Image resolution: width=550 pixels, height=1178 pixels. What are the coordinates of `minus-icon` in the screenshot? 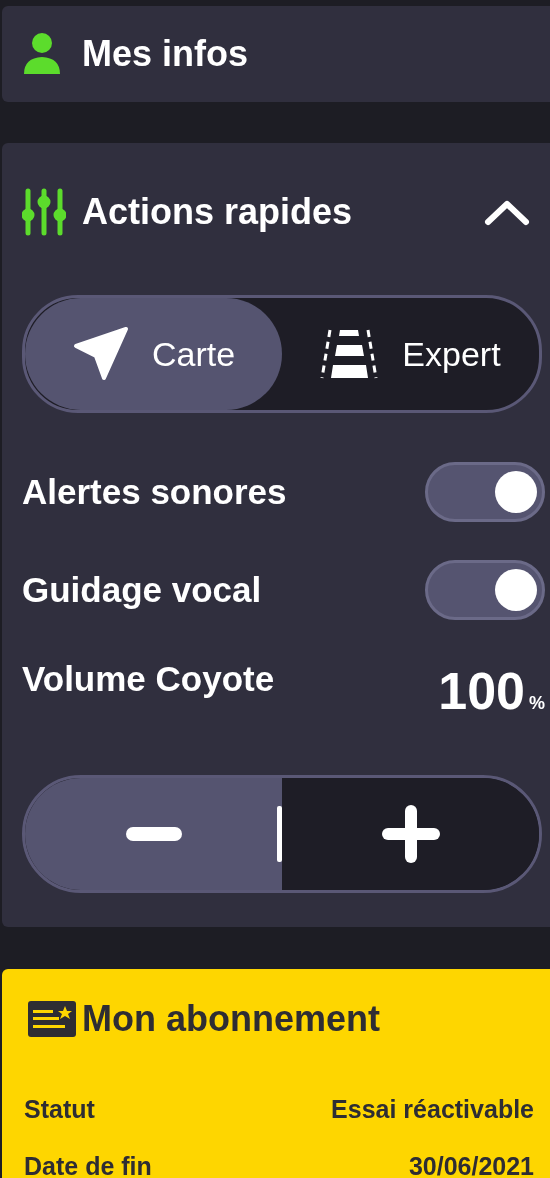 It's located at (153, 834).